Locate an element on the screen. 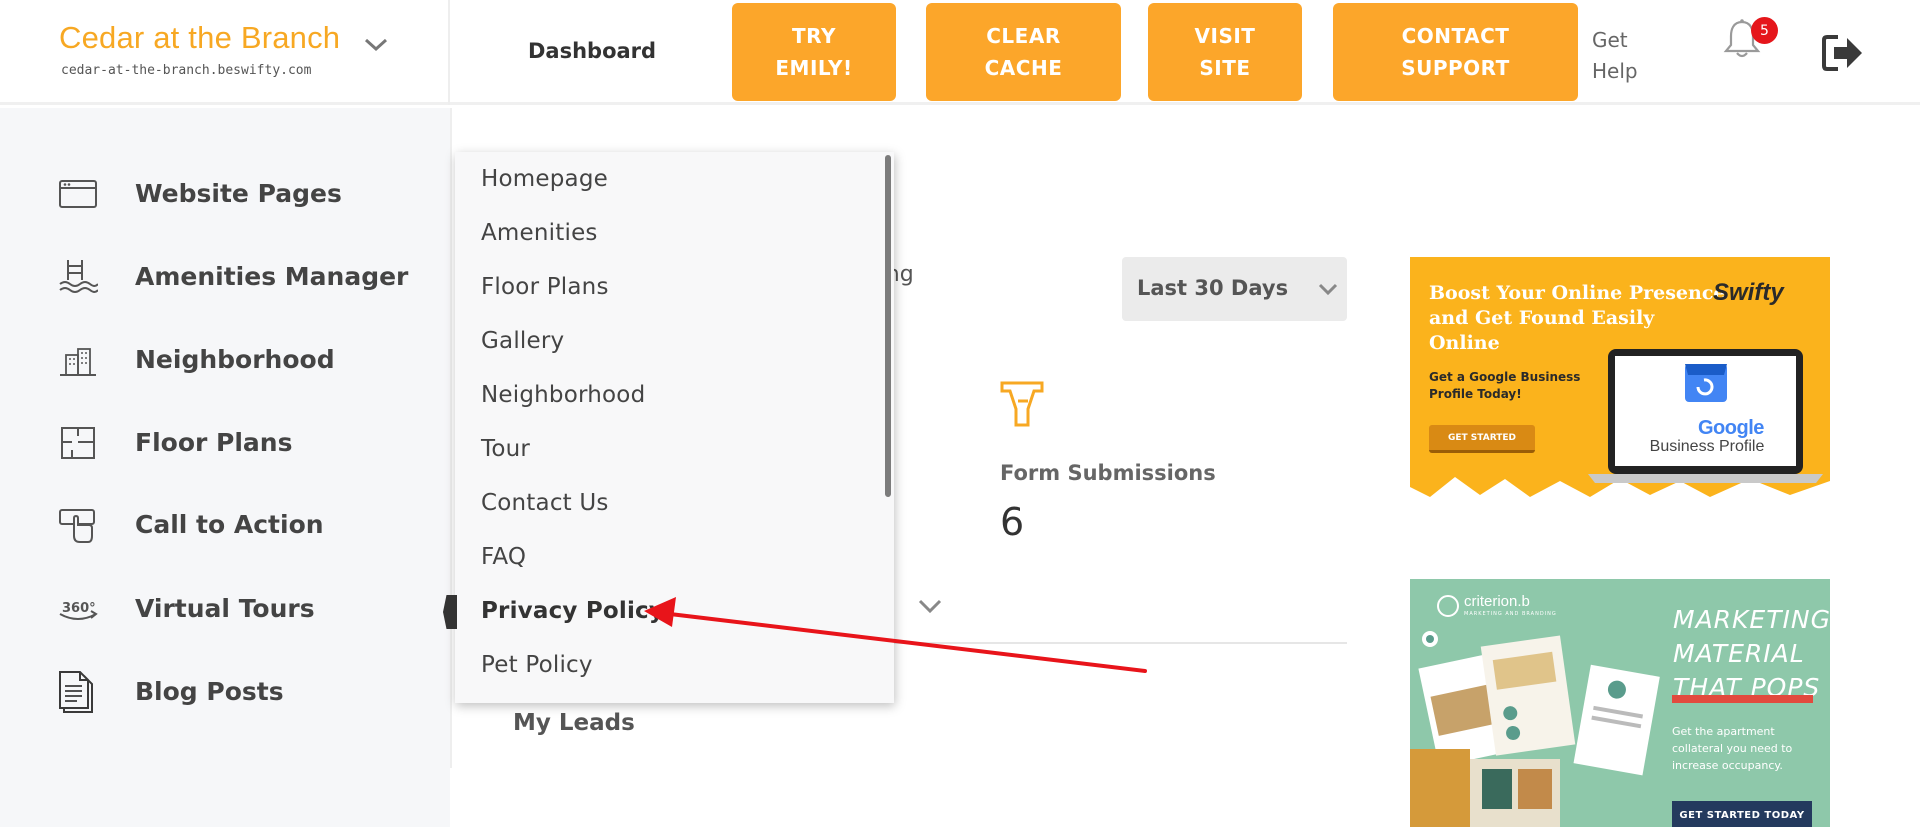 The width and height of the screenshot is (1920, 827). my-leads-heading: My Leads is located at coordinates (574, 723).